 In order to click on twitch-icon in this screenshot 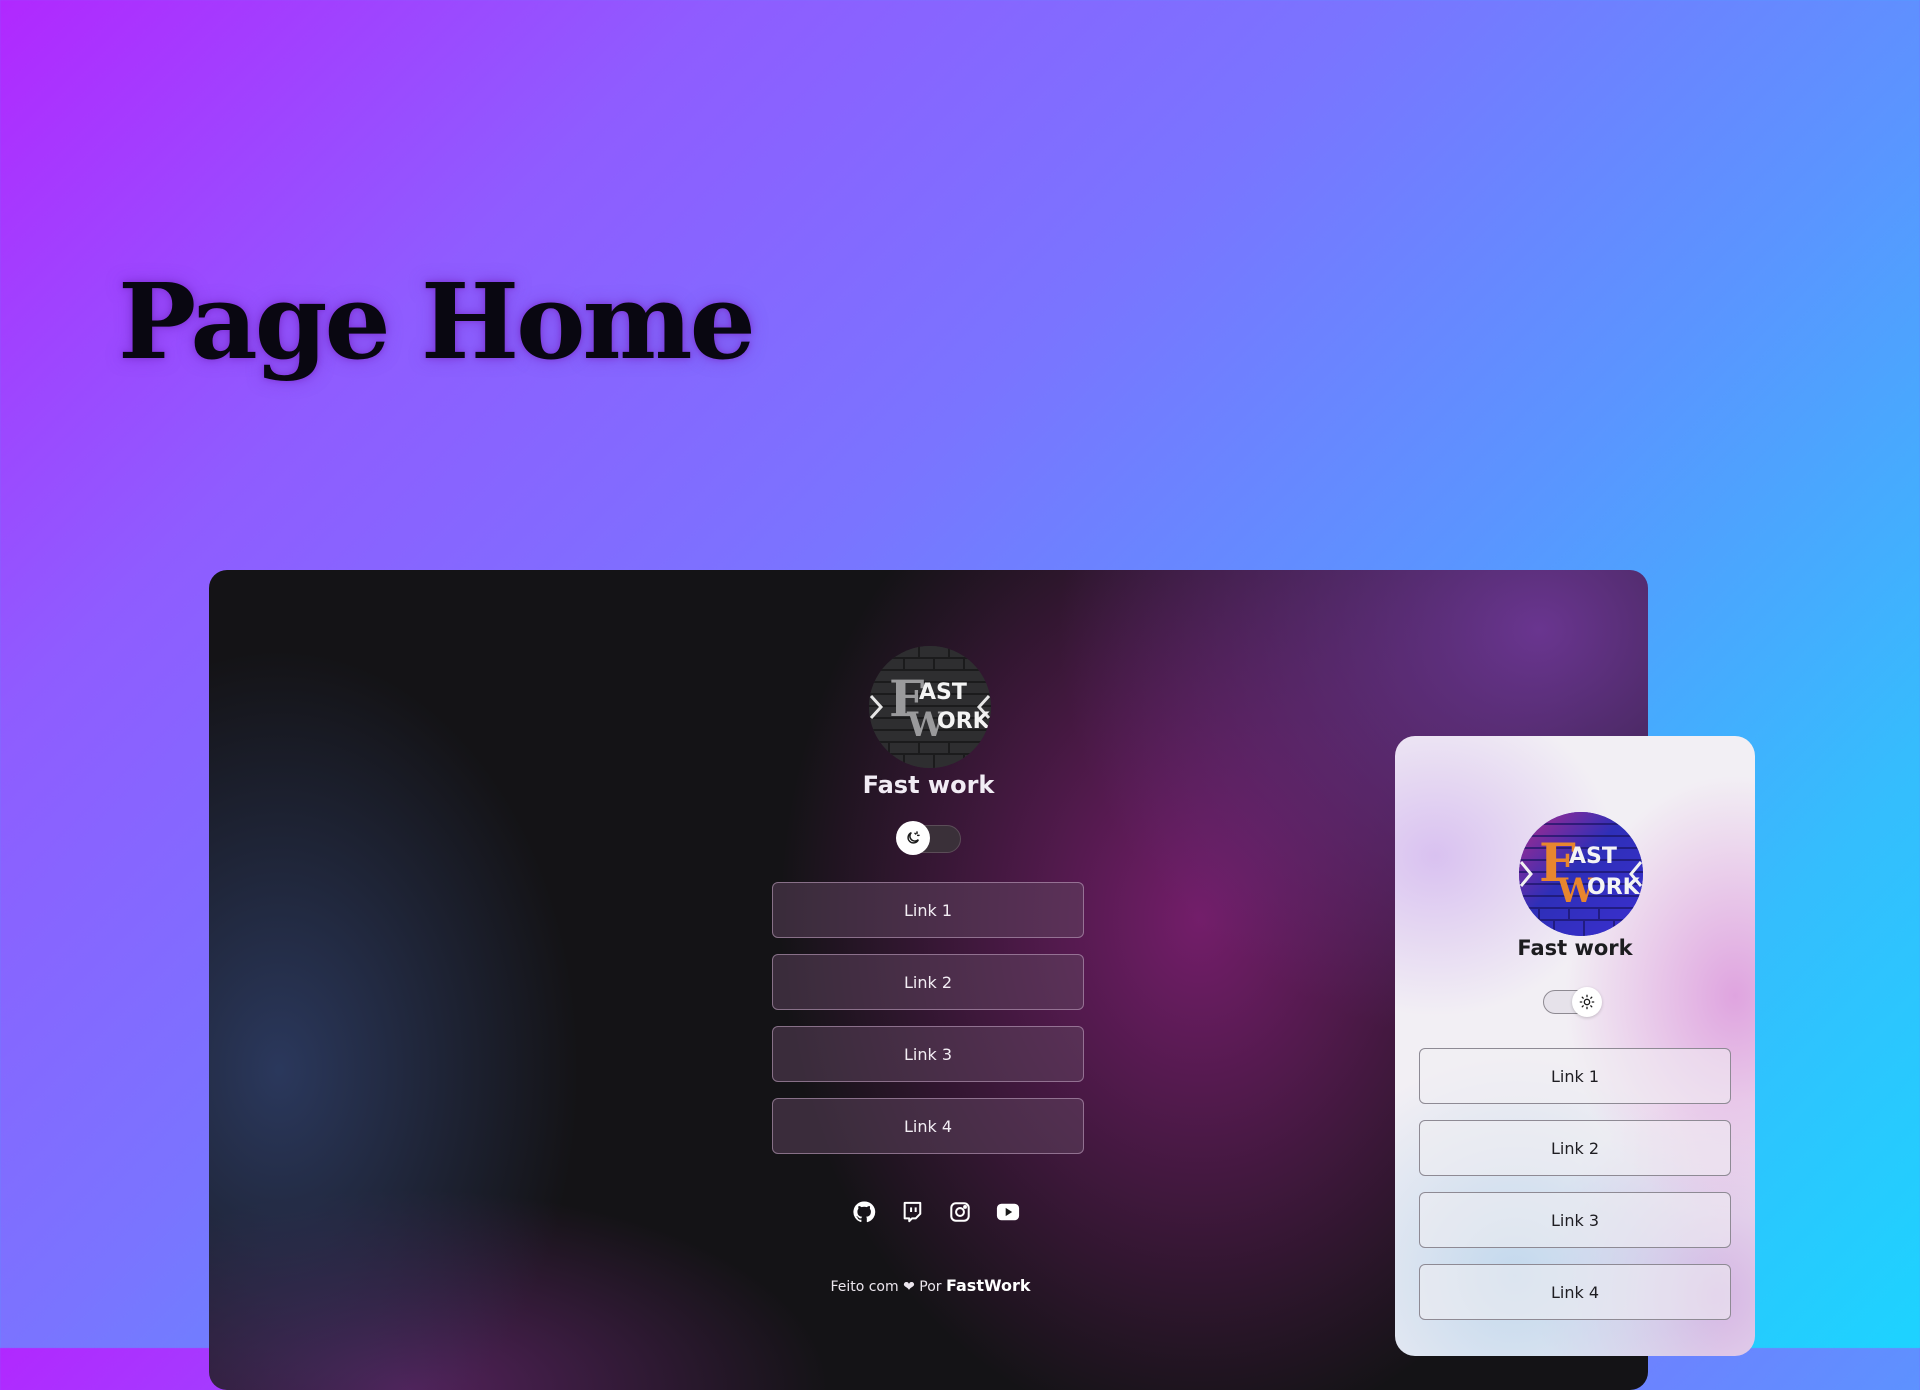, I will do `click(912, 1212)`.